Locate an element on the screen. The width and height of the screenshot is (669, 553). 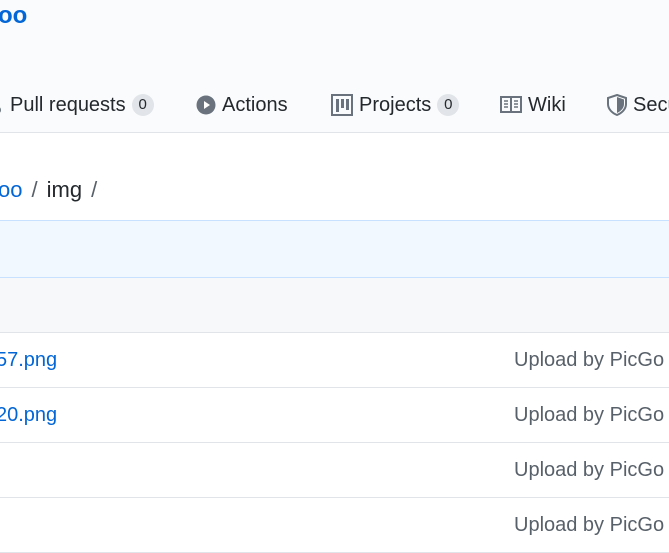
project-icon is located at coordinates (342, 105).